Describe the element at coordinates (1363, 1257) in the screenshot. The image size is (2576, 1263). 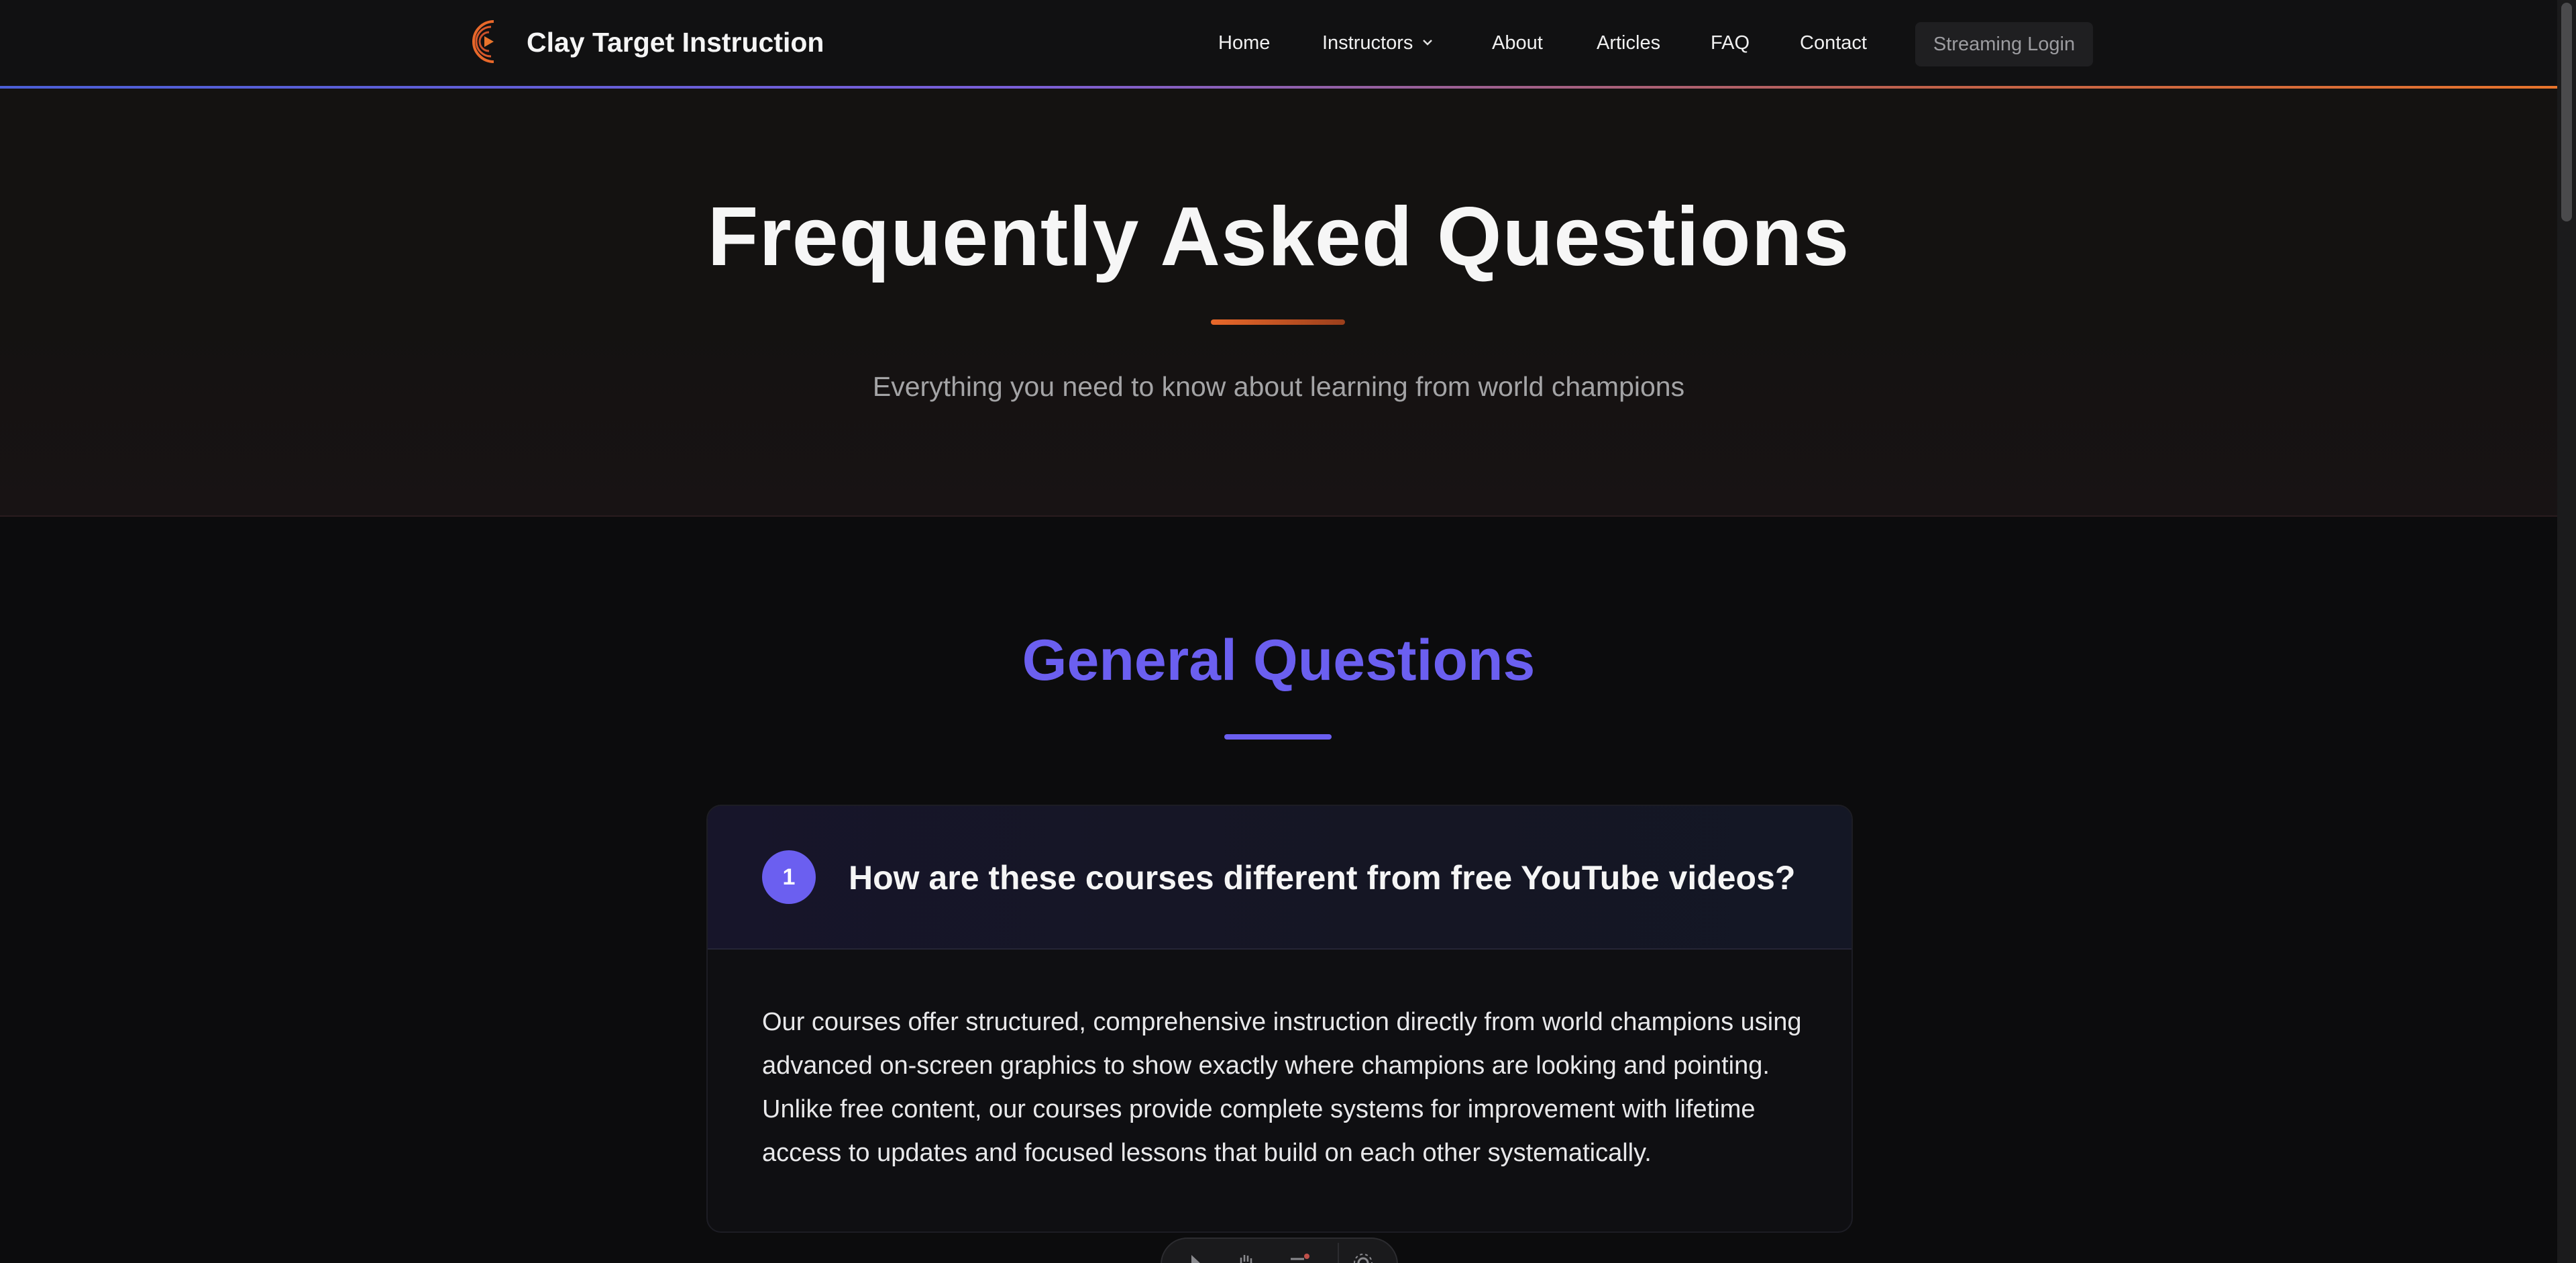
I see `settings-icon` at that location.